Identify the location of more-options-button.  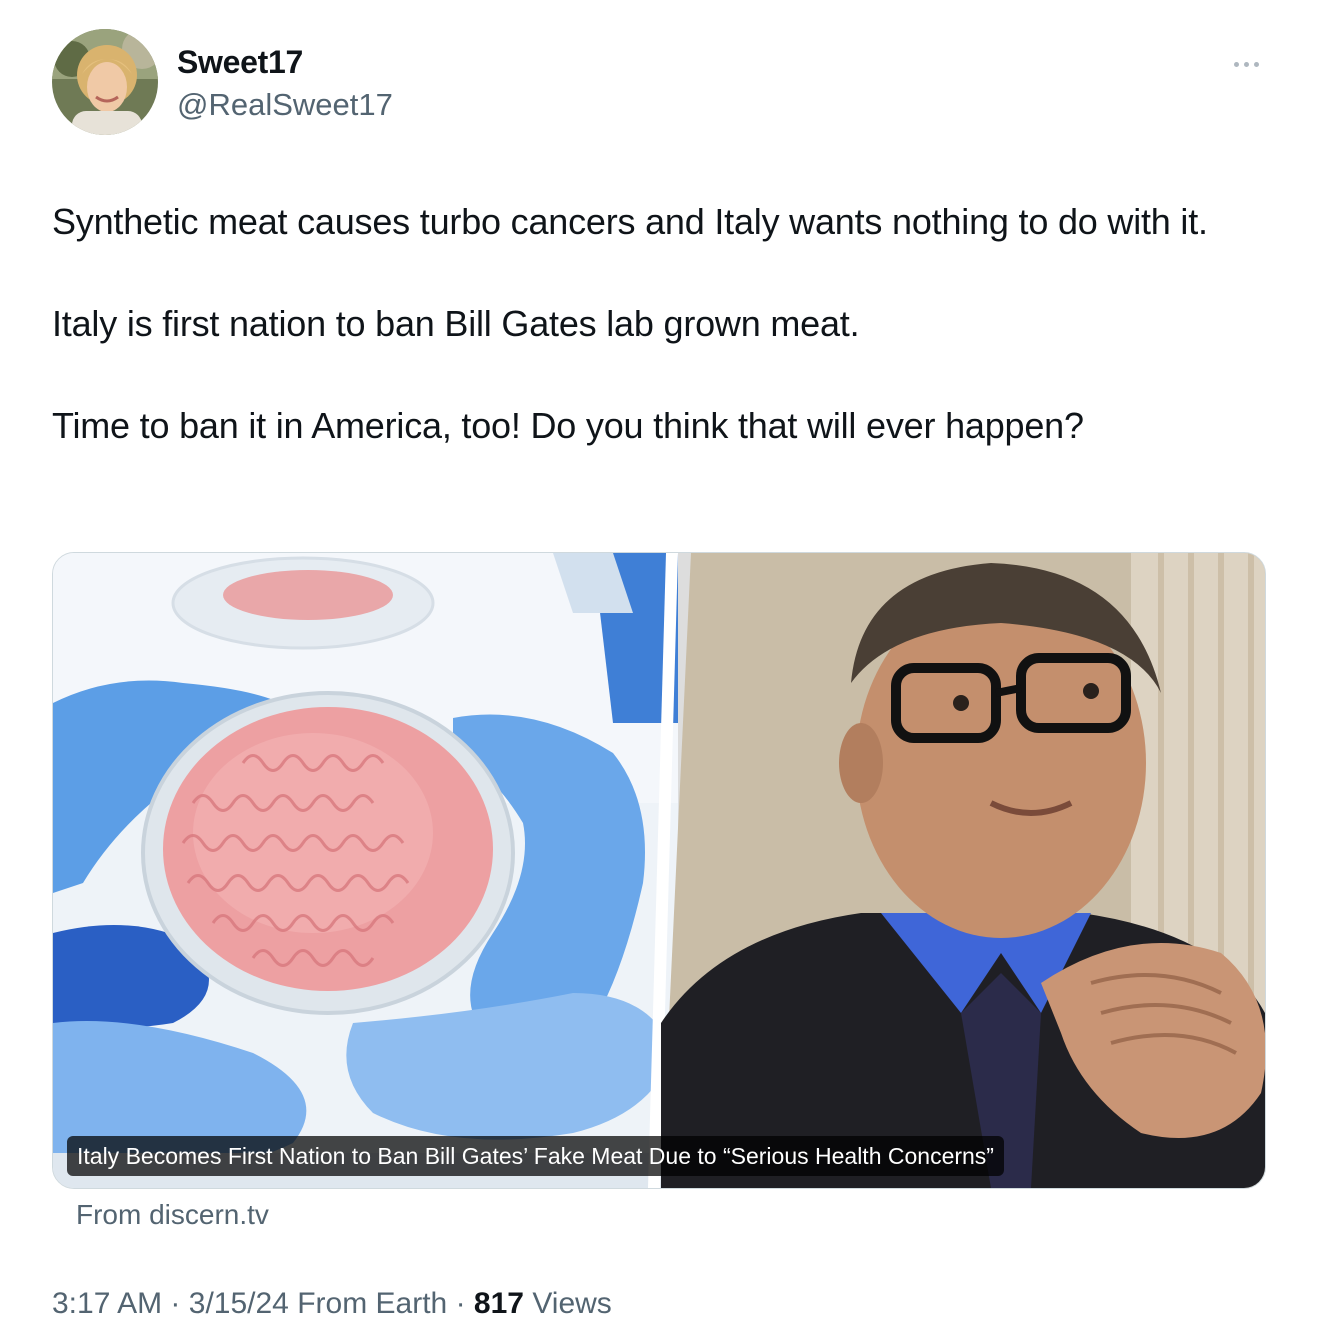
(1246, 64).